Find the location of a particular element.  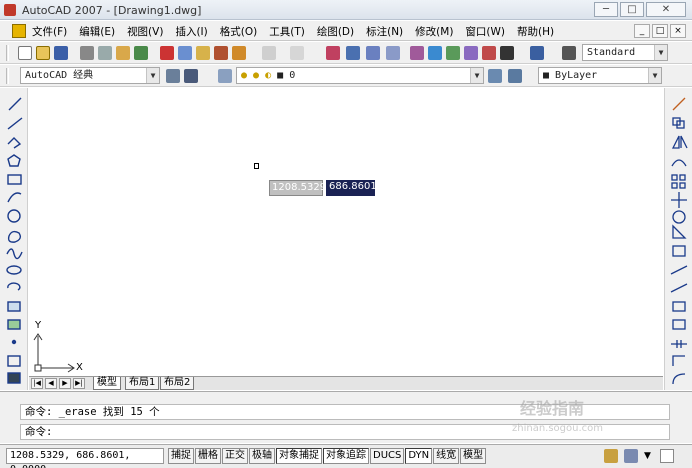

zoom-window-icon is located at coordinates (373, 53).